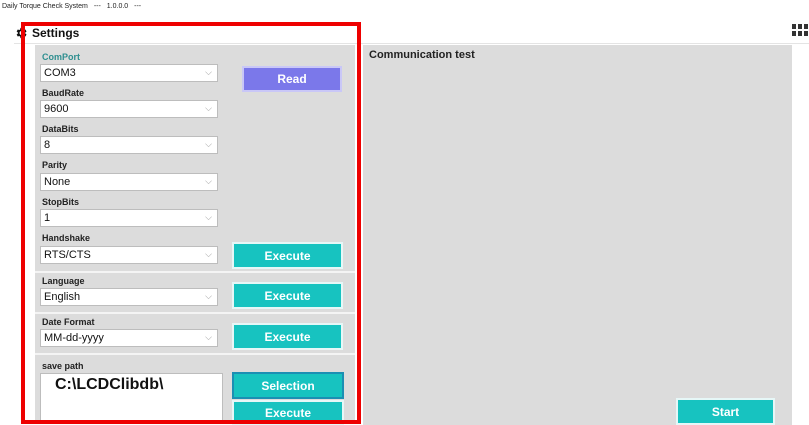  Describe the element at coordinates (47, 145) in the screenshot. I see `databits-value: 8` at that location.